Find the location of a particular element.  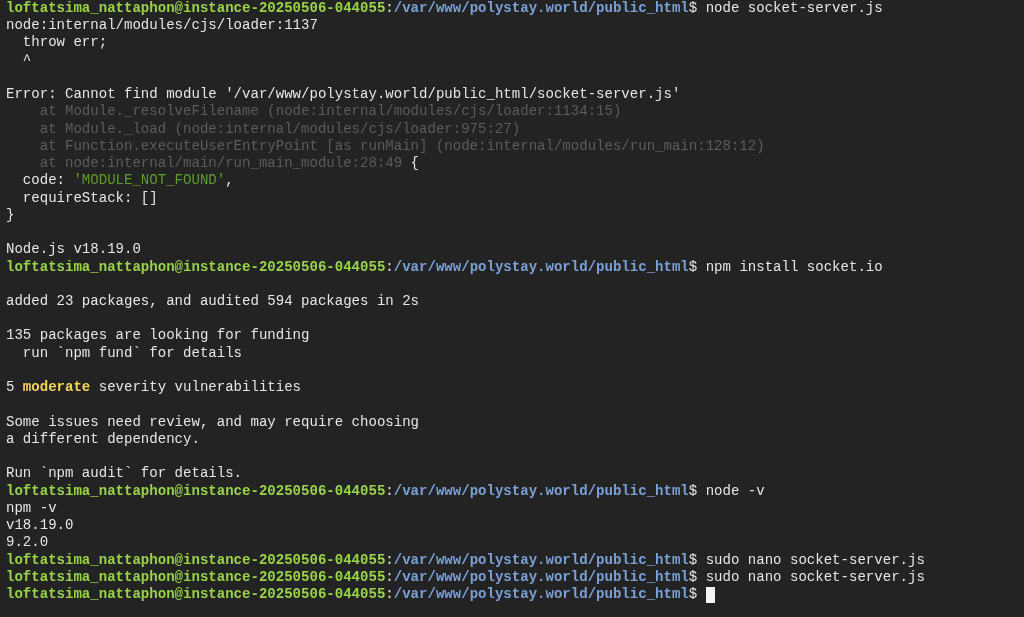

command-text: node socket-server.js is located at coordinates (793, 9).